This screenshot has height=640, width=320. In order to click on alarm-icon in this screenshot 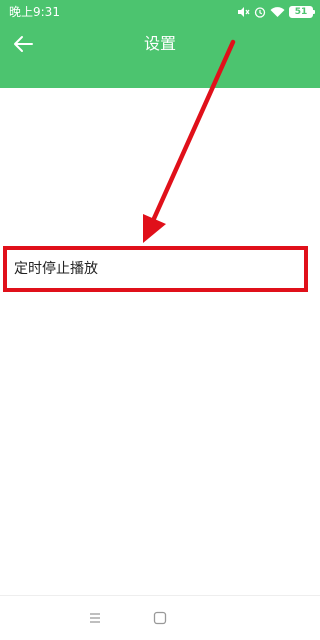, I will do `click(260, 12)`.